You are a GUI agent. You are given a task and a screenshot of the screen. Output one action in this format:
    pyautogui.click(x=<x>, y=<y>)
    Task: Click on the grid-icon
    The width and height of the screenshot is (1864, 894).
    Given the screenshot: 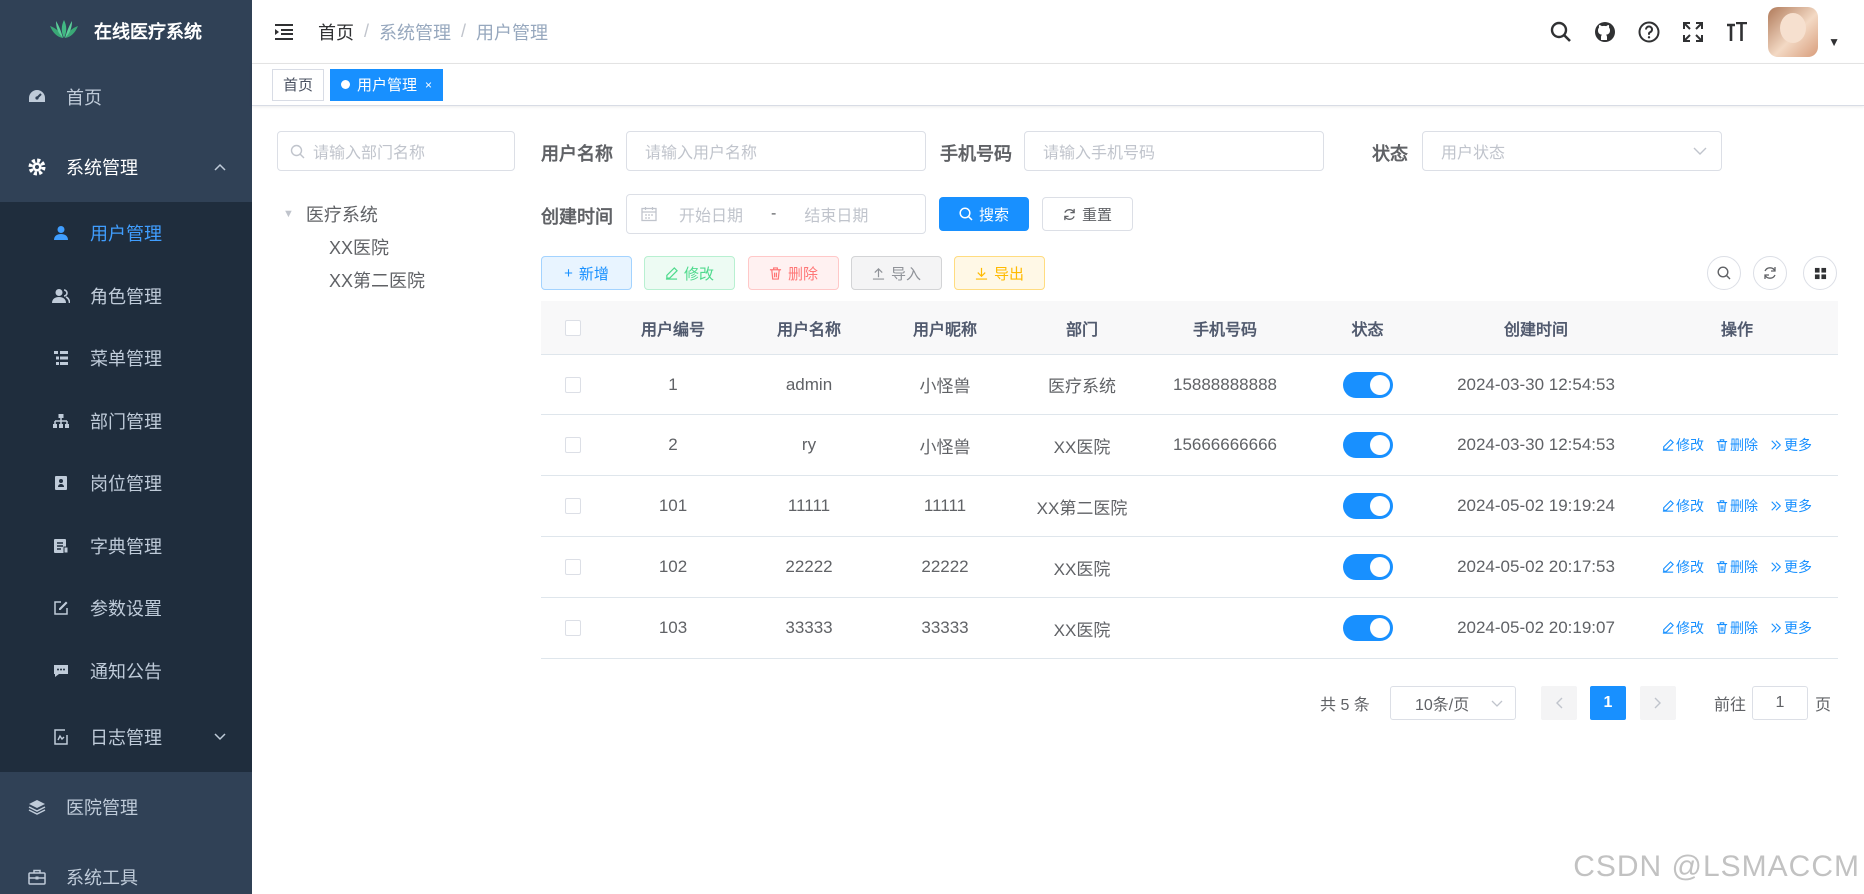 What is the action you would take?
    pyautogui.click(x=1820, y=273)
    